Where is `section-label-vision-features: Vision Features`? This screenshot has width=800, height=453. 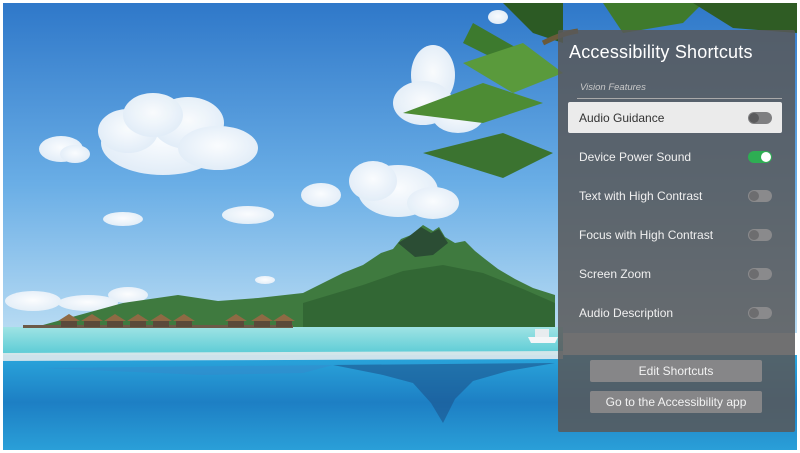
section-label-vision-features: Vision Features is located at coordinates (613, 87).